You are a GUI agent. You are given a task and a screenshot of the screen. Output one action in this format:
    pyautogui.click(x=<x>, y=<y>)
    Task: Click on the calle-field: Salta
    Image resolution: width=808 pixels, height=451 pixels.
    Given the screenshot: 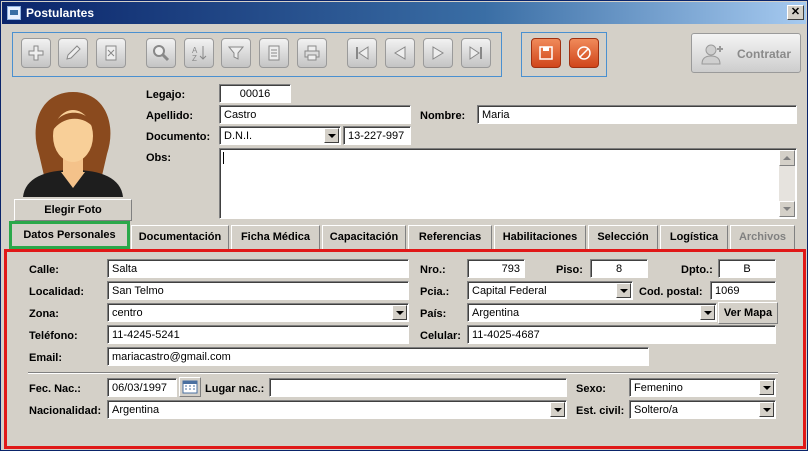 What is the action you would take?
    pyautogui.click(x=258, y=268)
    